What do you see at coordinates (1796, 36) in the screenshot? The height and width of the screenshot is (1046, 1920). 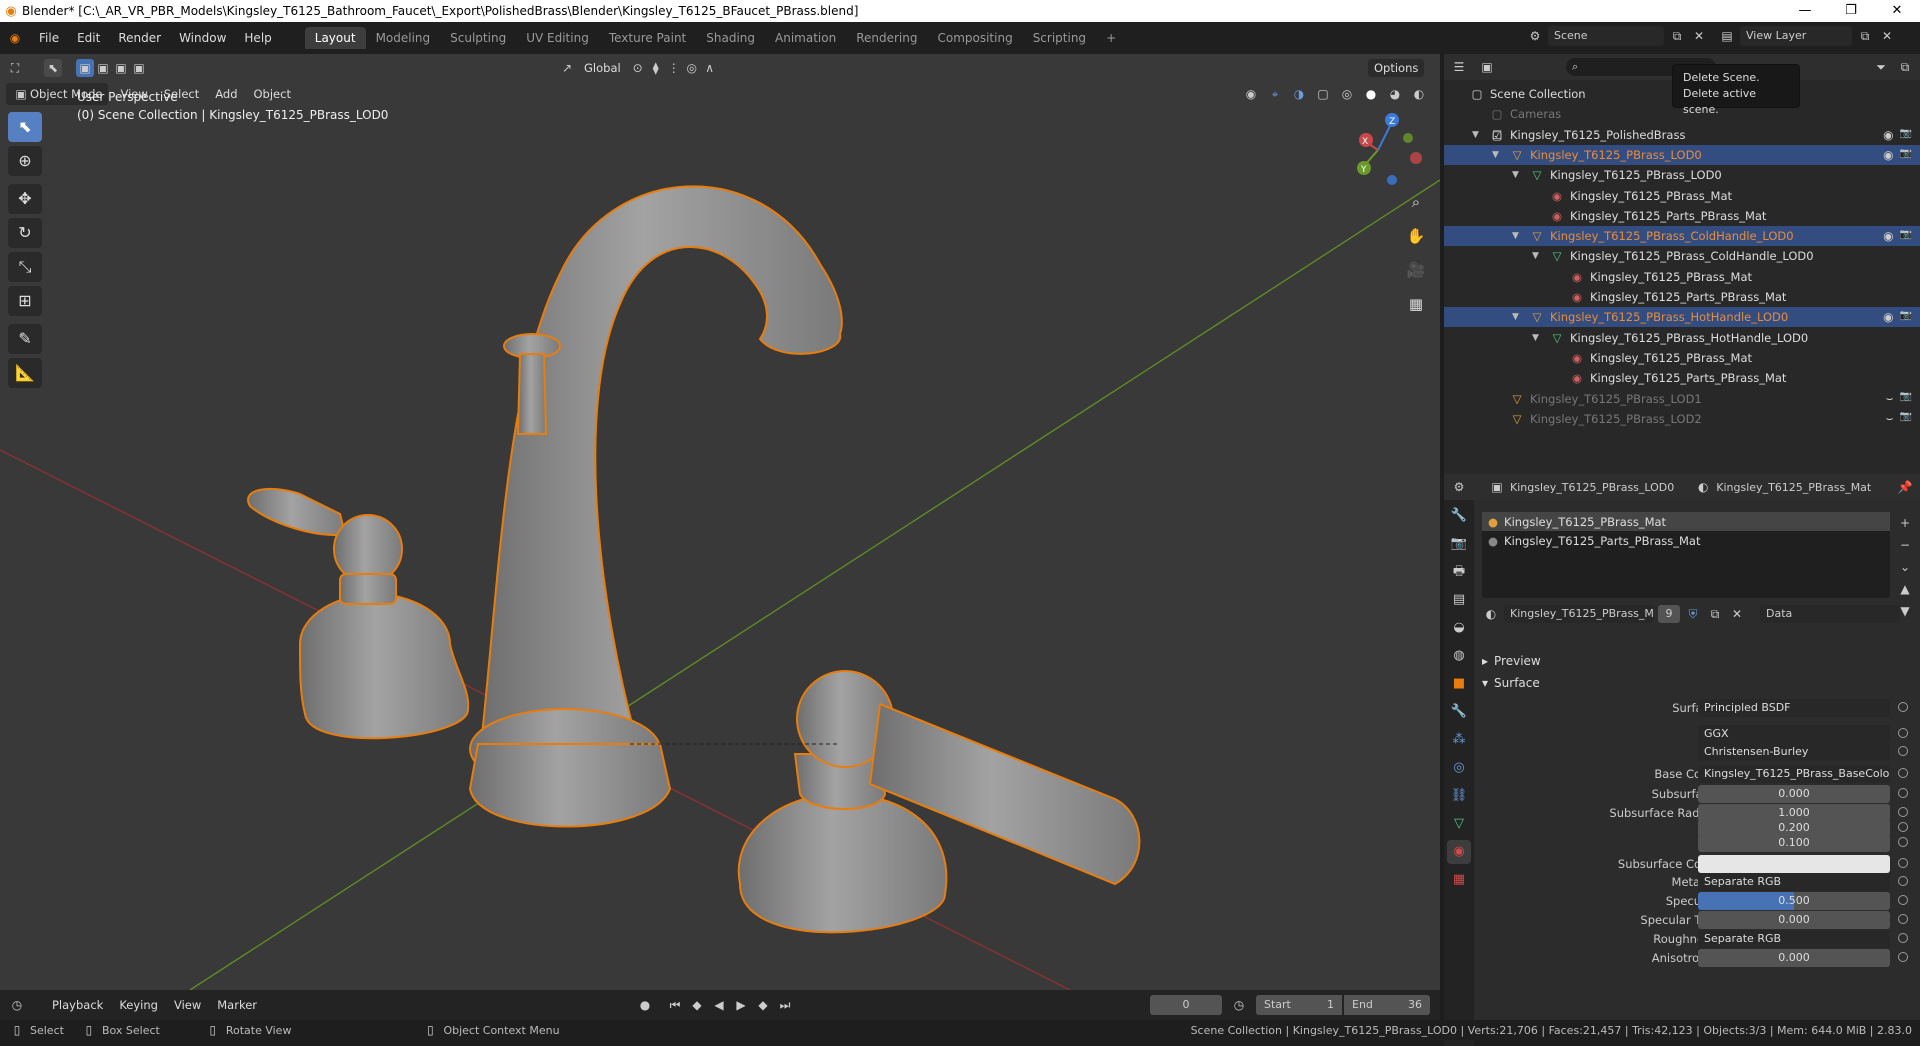 I see `view-layer-field: View Layer` at bounding box center [1796, 36].